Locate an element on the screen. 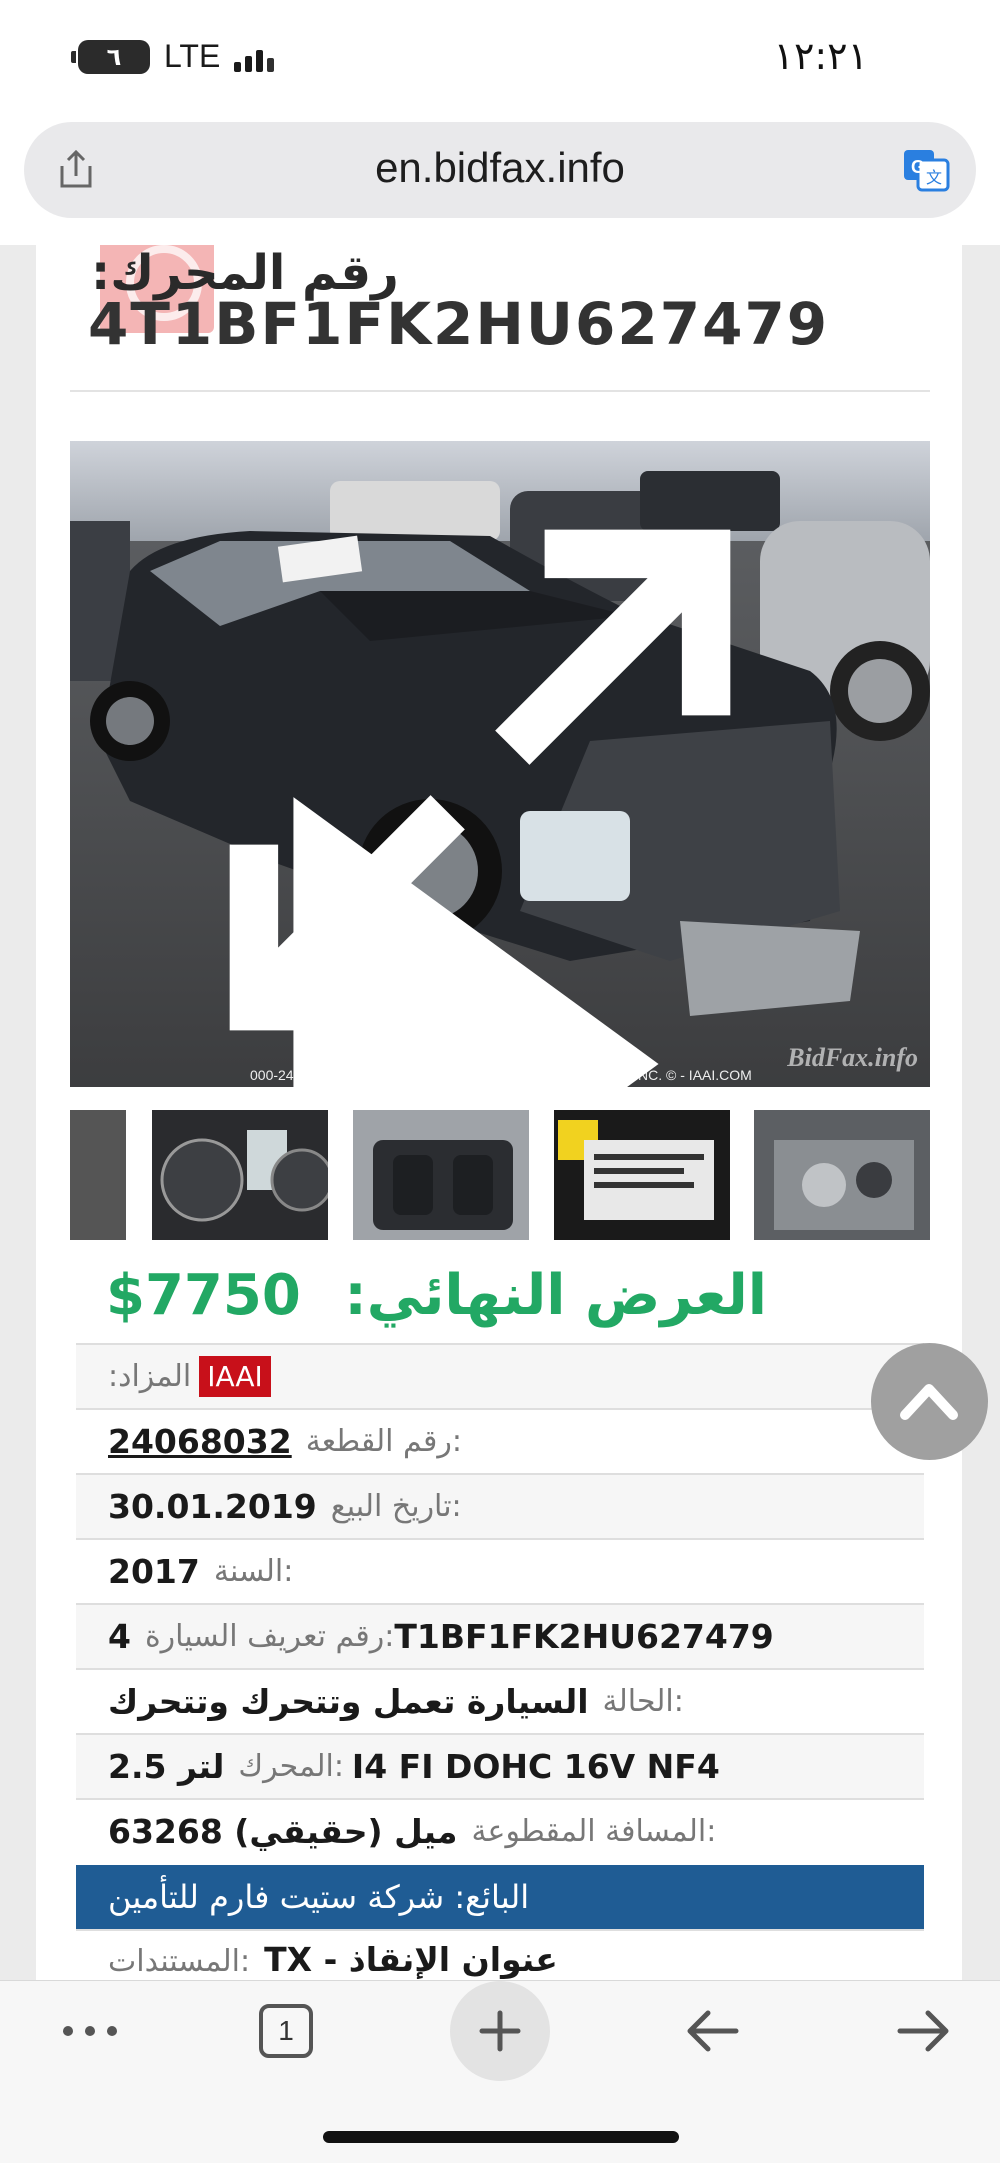 This screenshot has width=1000, height=2163. tabs-button: 1 is located at coordinates (286, 2031).